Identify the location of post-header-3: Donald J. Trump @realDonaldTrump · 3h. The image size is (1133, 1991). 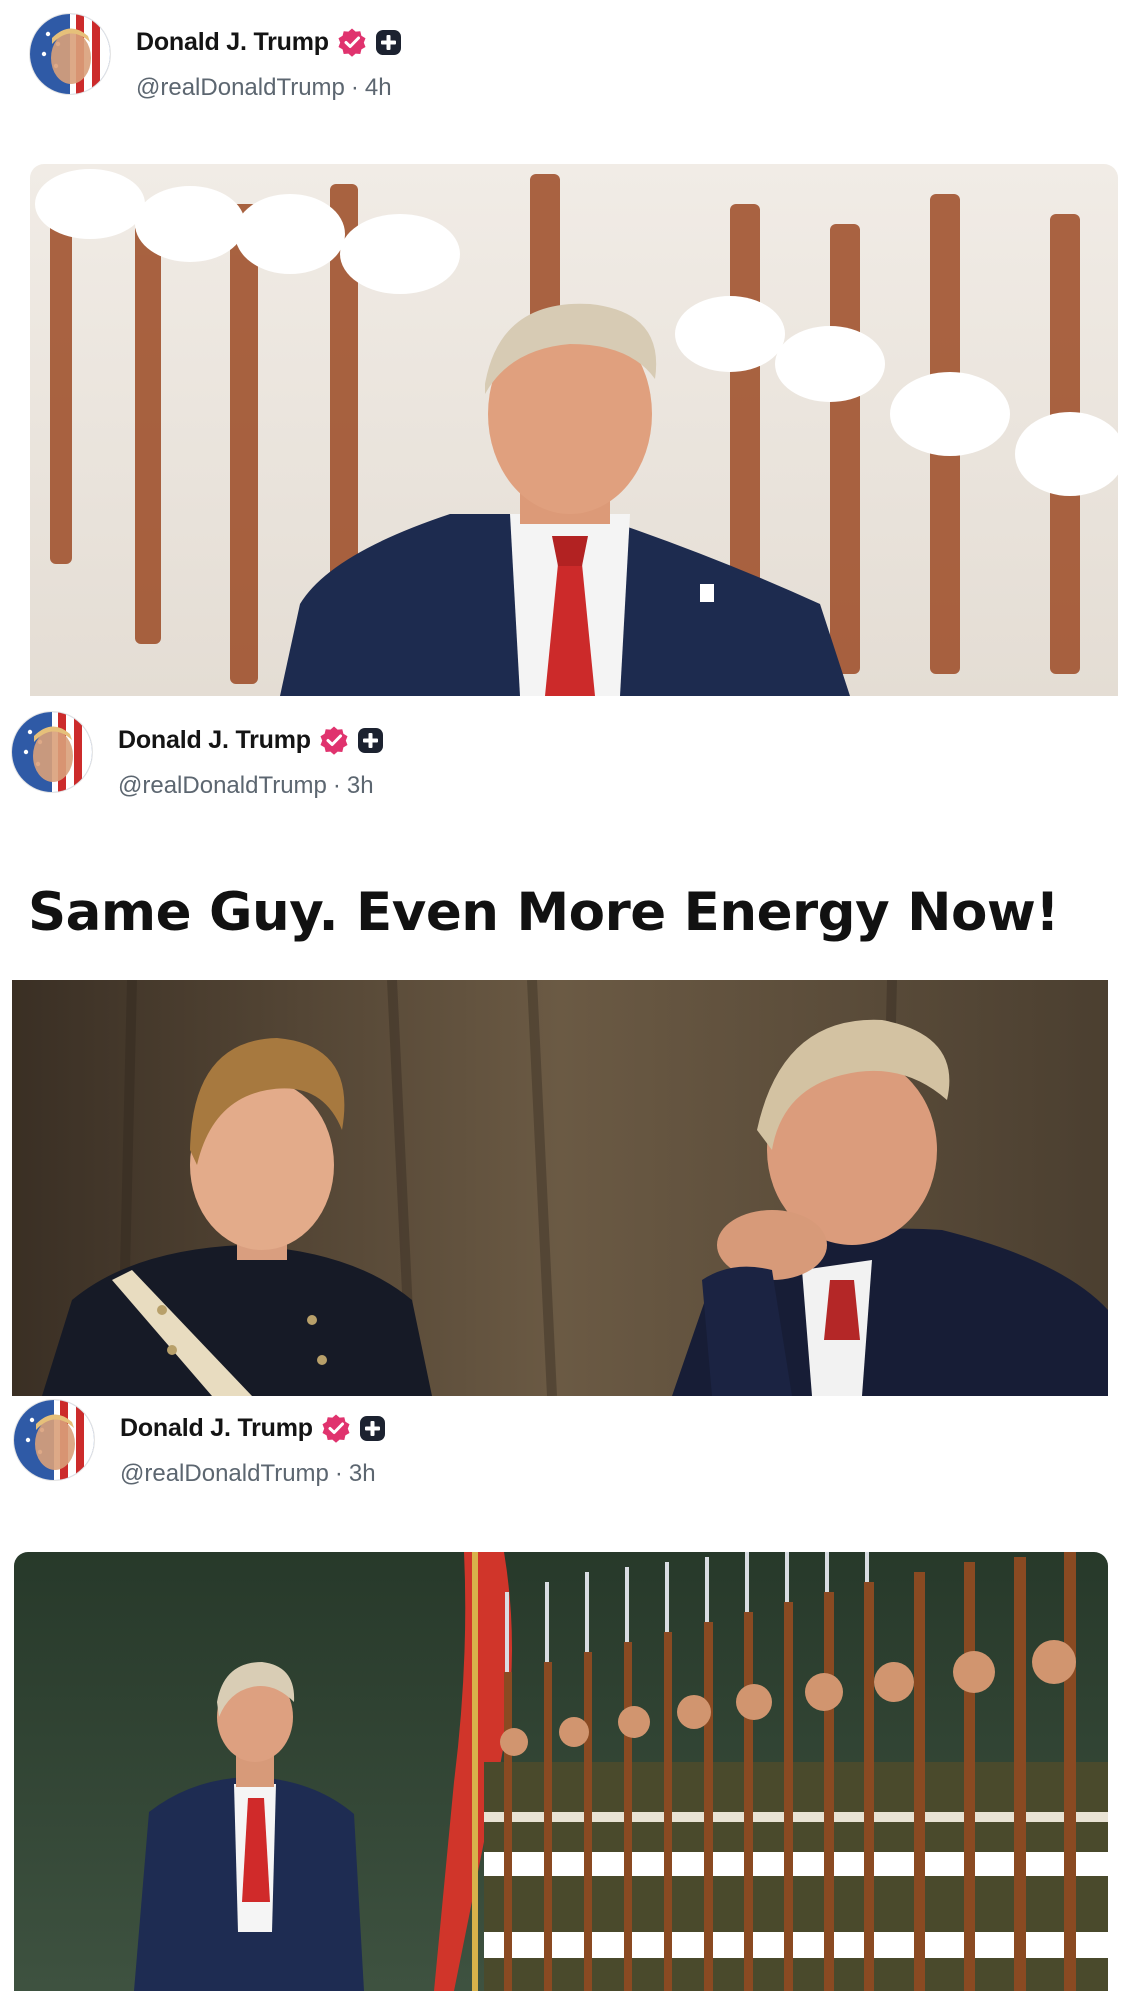
(314, 1445).